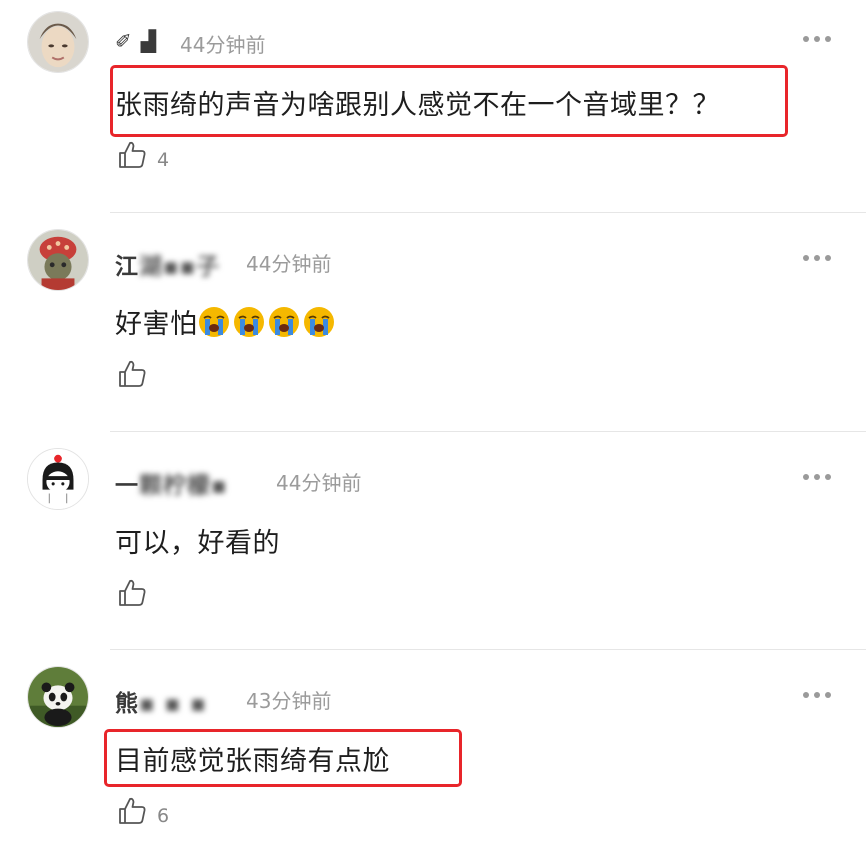 The width and height of the screenshot is (866, 842). I want to click on username: 熊▪ ▪ ▪, so click(161, 701).